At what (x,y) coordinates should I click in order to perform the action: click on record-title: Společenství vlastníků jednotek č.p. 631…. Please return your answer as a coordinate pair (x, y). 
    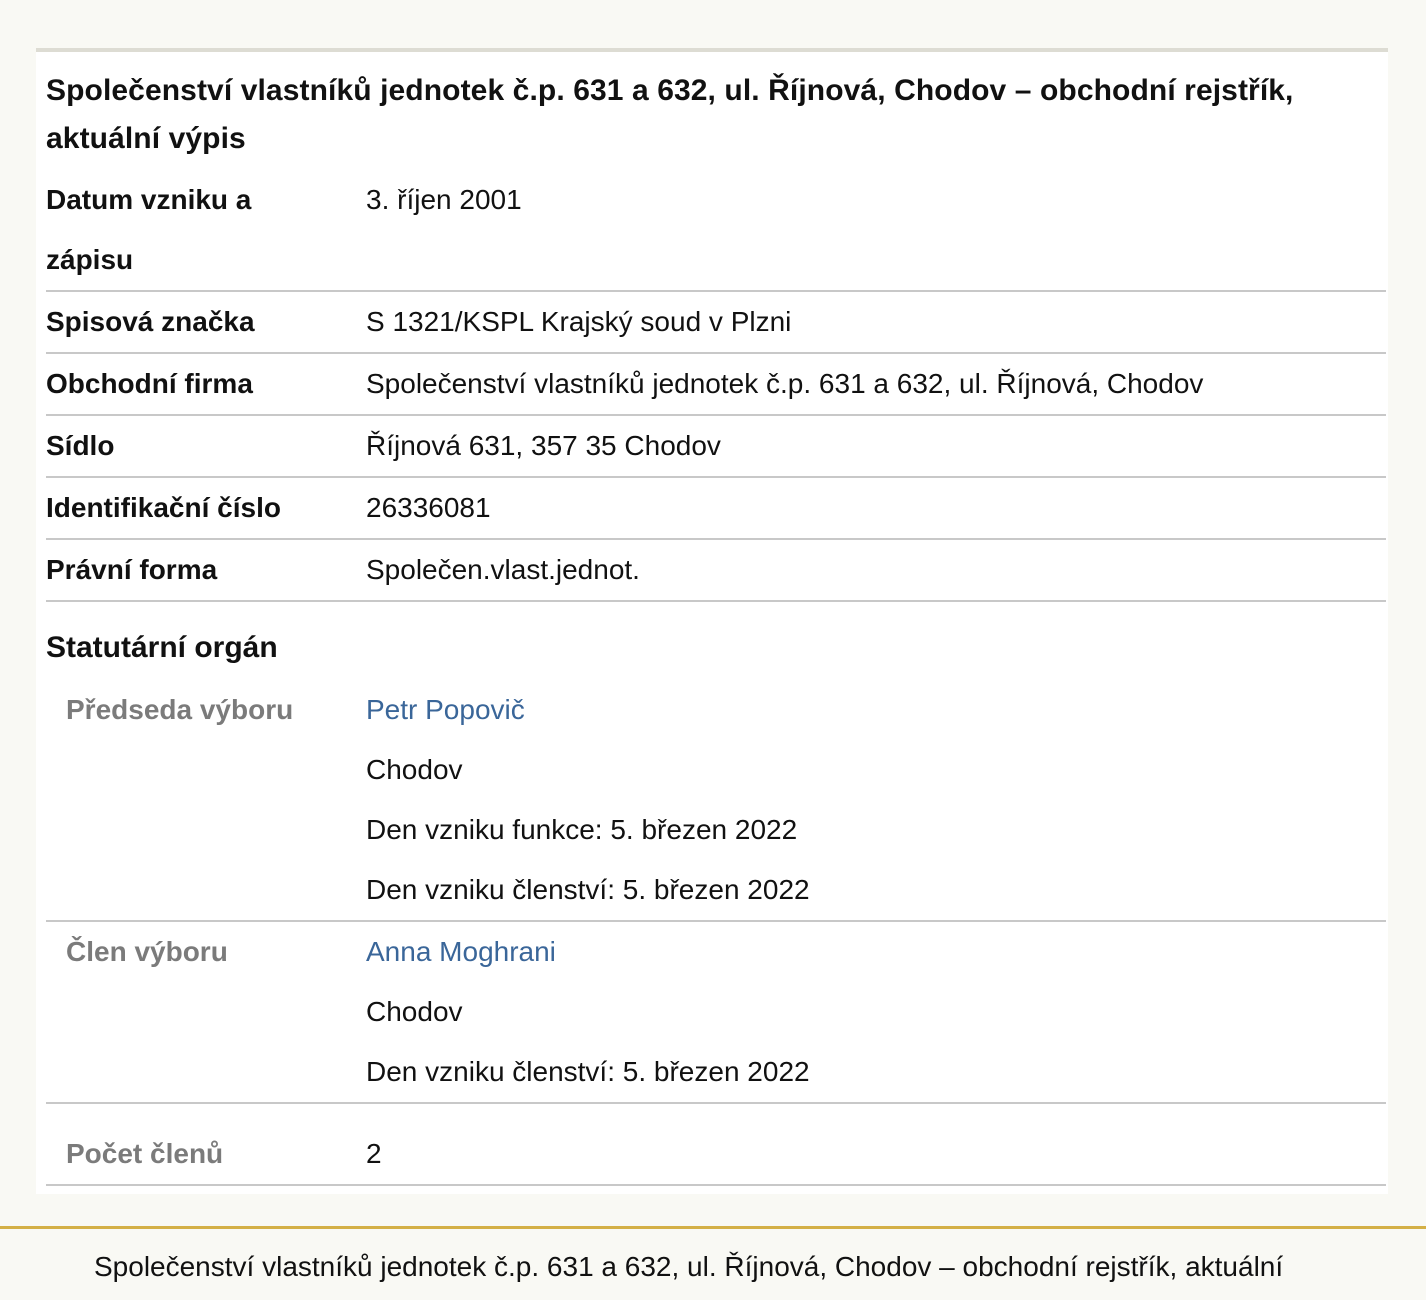
    Looking at the image, I should click on (670, 114).